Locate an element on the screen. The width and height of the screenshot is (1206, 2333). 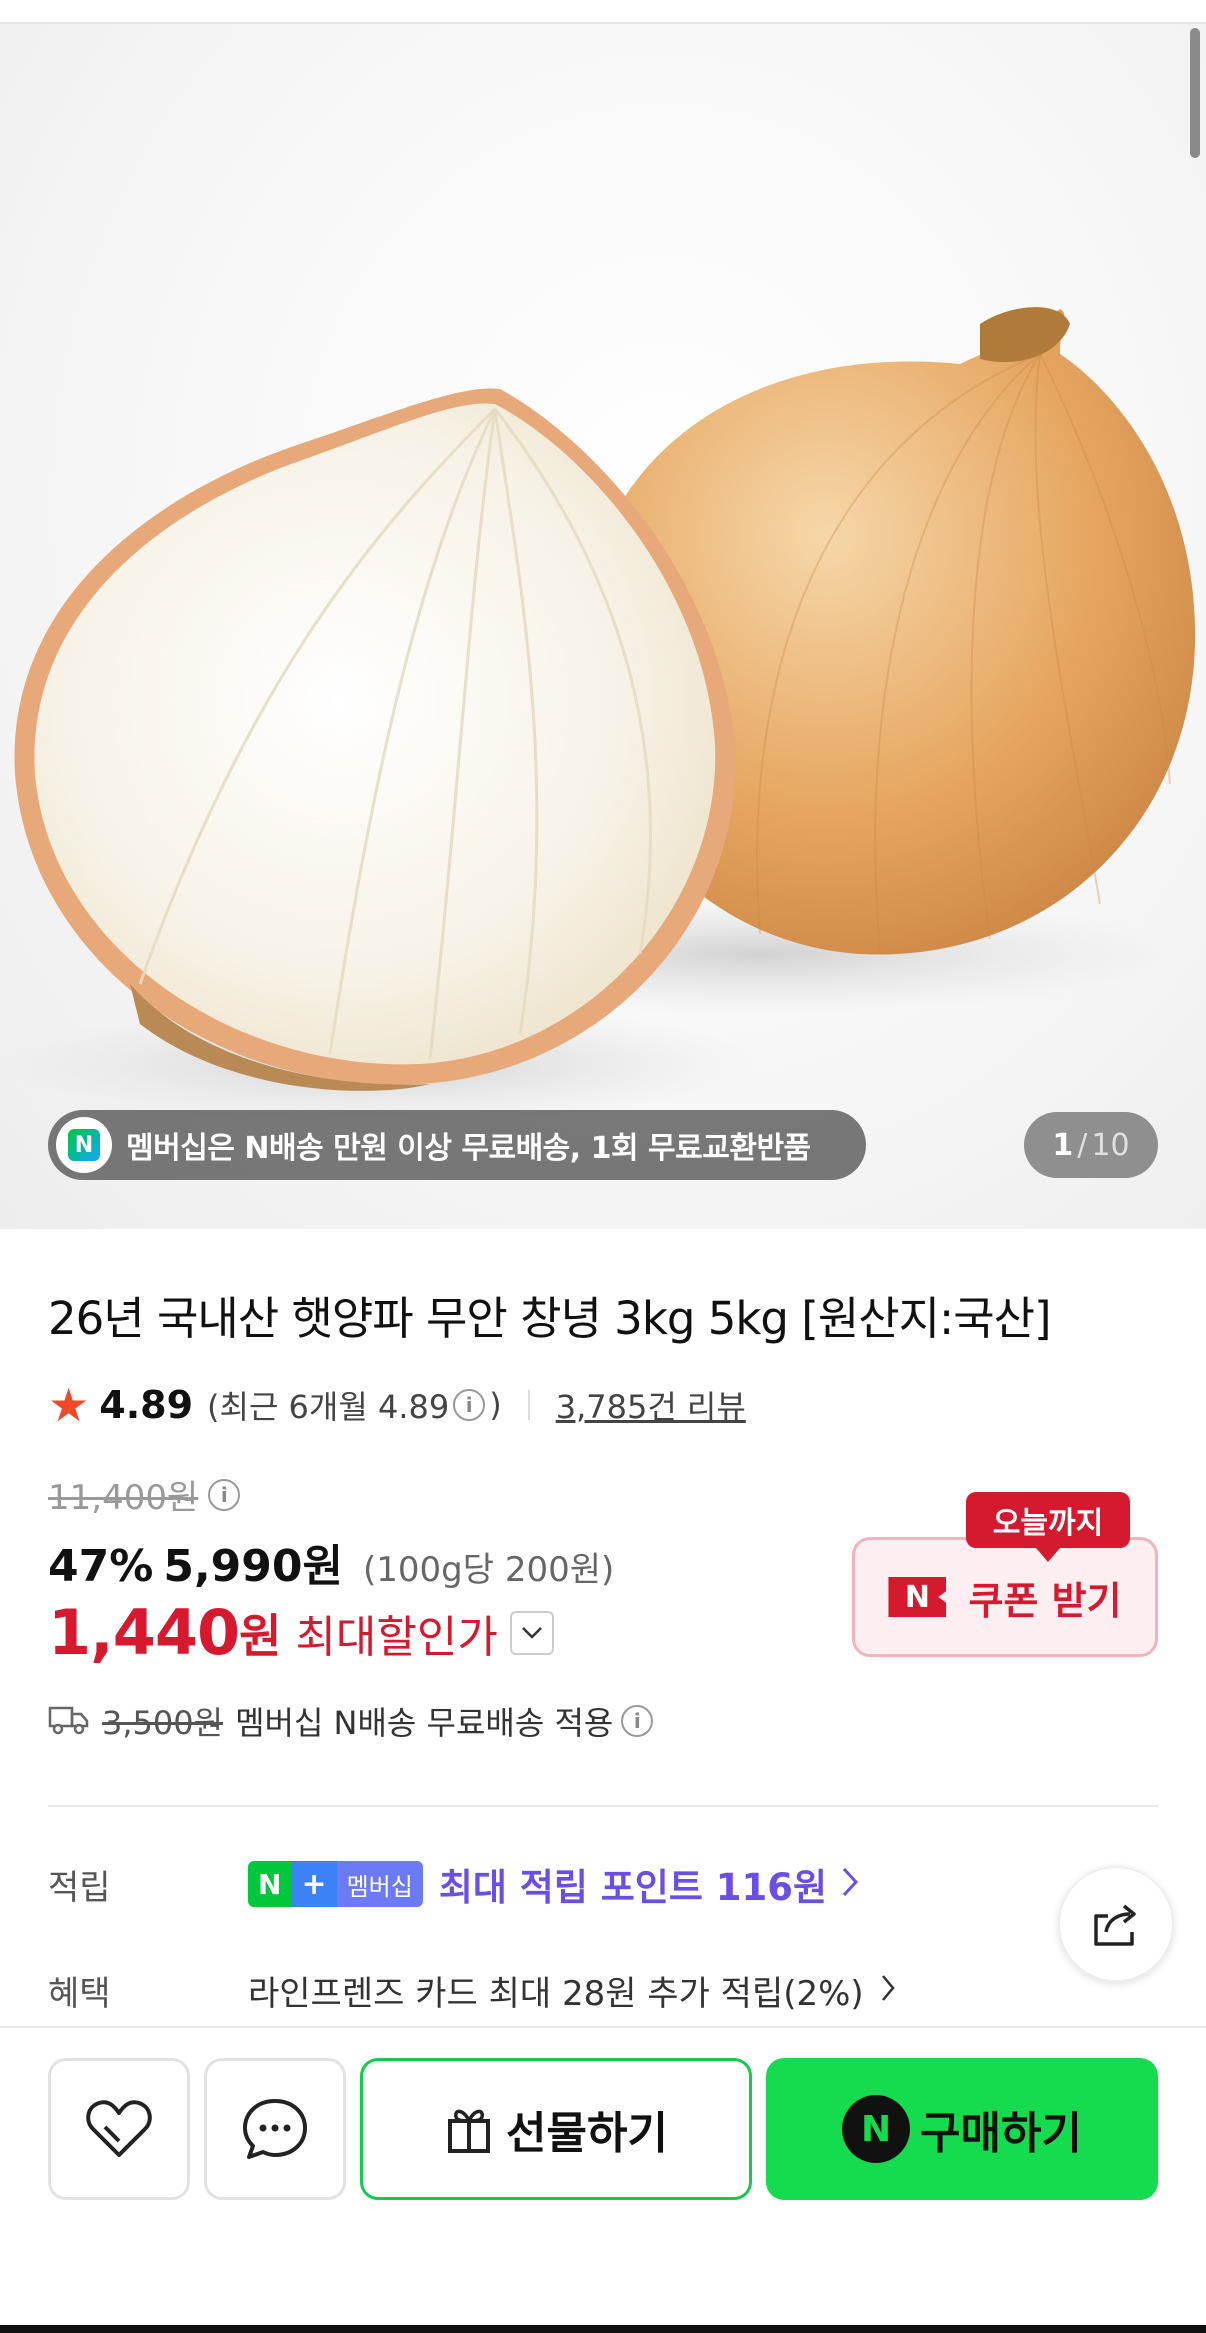
rating-row: ★ 4.89 (최근 6개월 4.89 i ) 3,785건 리뷰 is located at coordinates (397, 1405).